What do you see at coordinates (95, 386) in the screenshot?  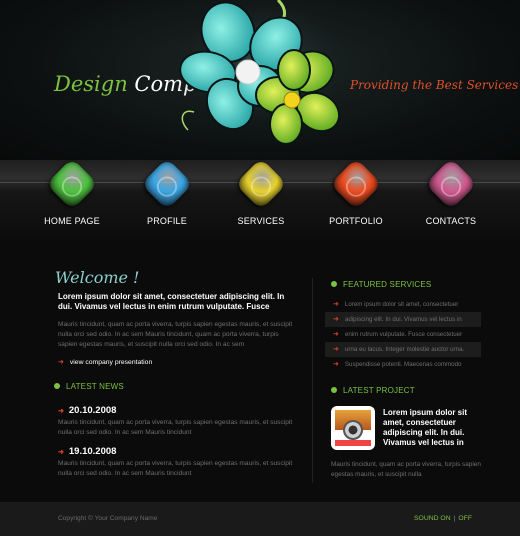 I see `latest-news-label: LATEST NEWS` at bounding box center [95, 386].